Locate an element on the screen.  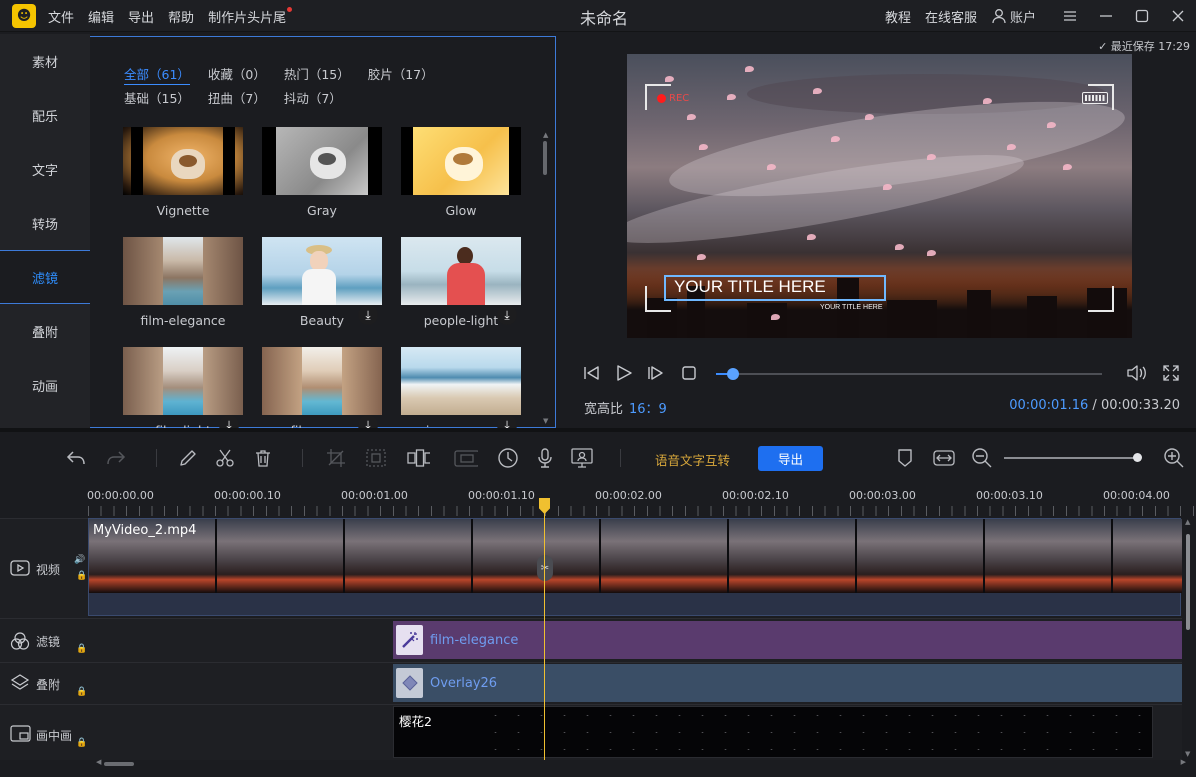
edit-button is located at coordinates (188, 458).